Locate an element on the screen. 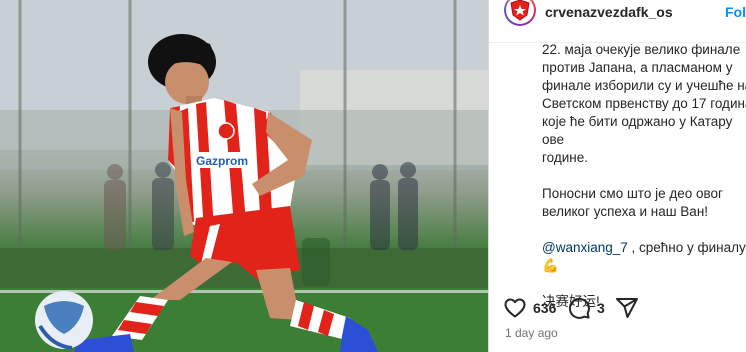 The width and height of the screenshot is (746, 352). club-crest-icon is located at coordinates (520, 10).